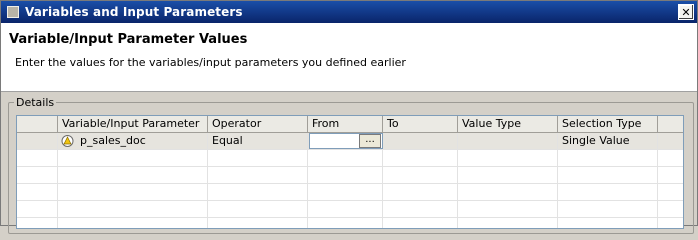 This screenshot has width=698, height=240. What do you see at coordinates (686, 12) in the screenshot?
I see `close-button: ✕` at bounding box center [686, 12].